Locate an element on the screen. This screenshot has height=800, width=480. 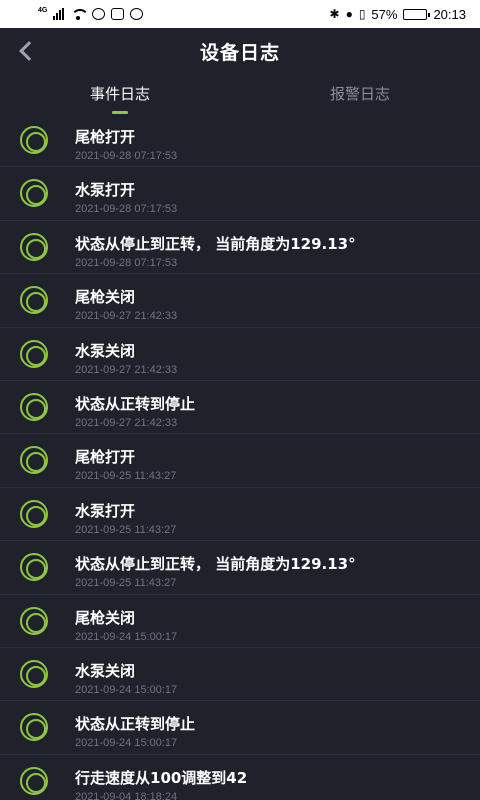
tab-bar: 事件日志 报警日志 is located at coordinates (240, 94).